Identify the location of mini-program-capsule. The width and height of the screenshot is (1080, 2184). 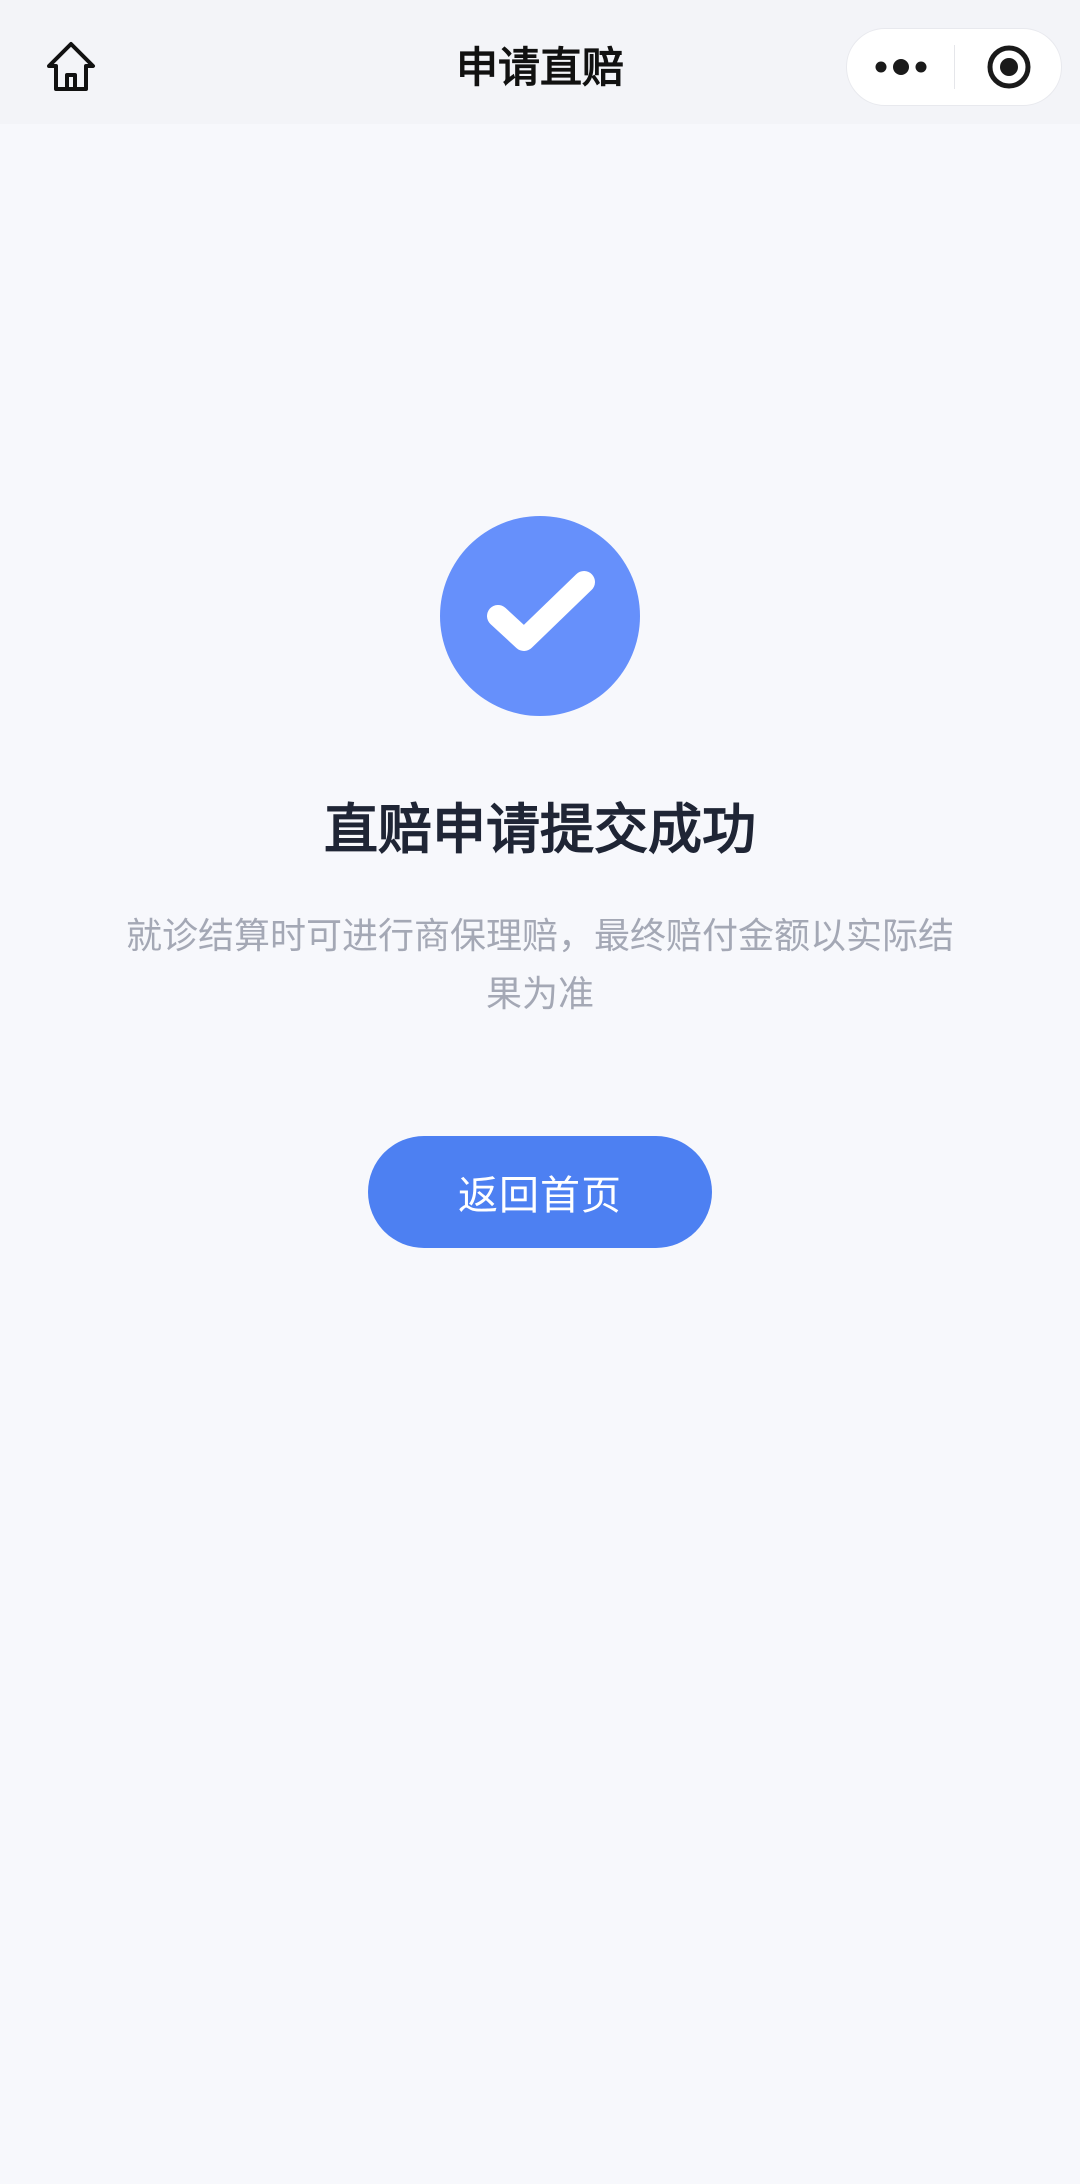
(954, 67).